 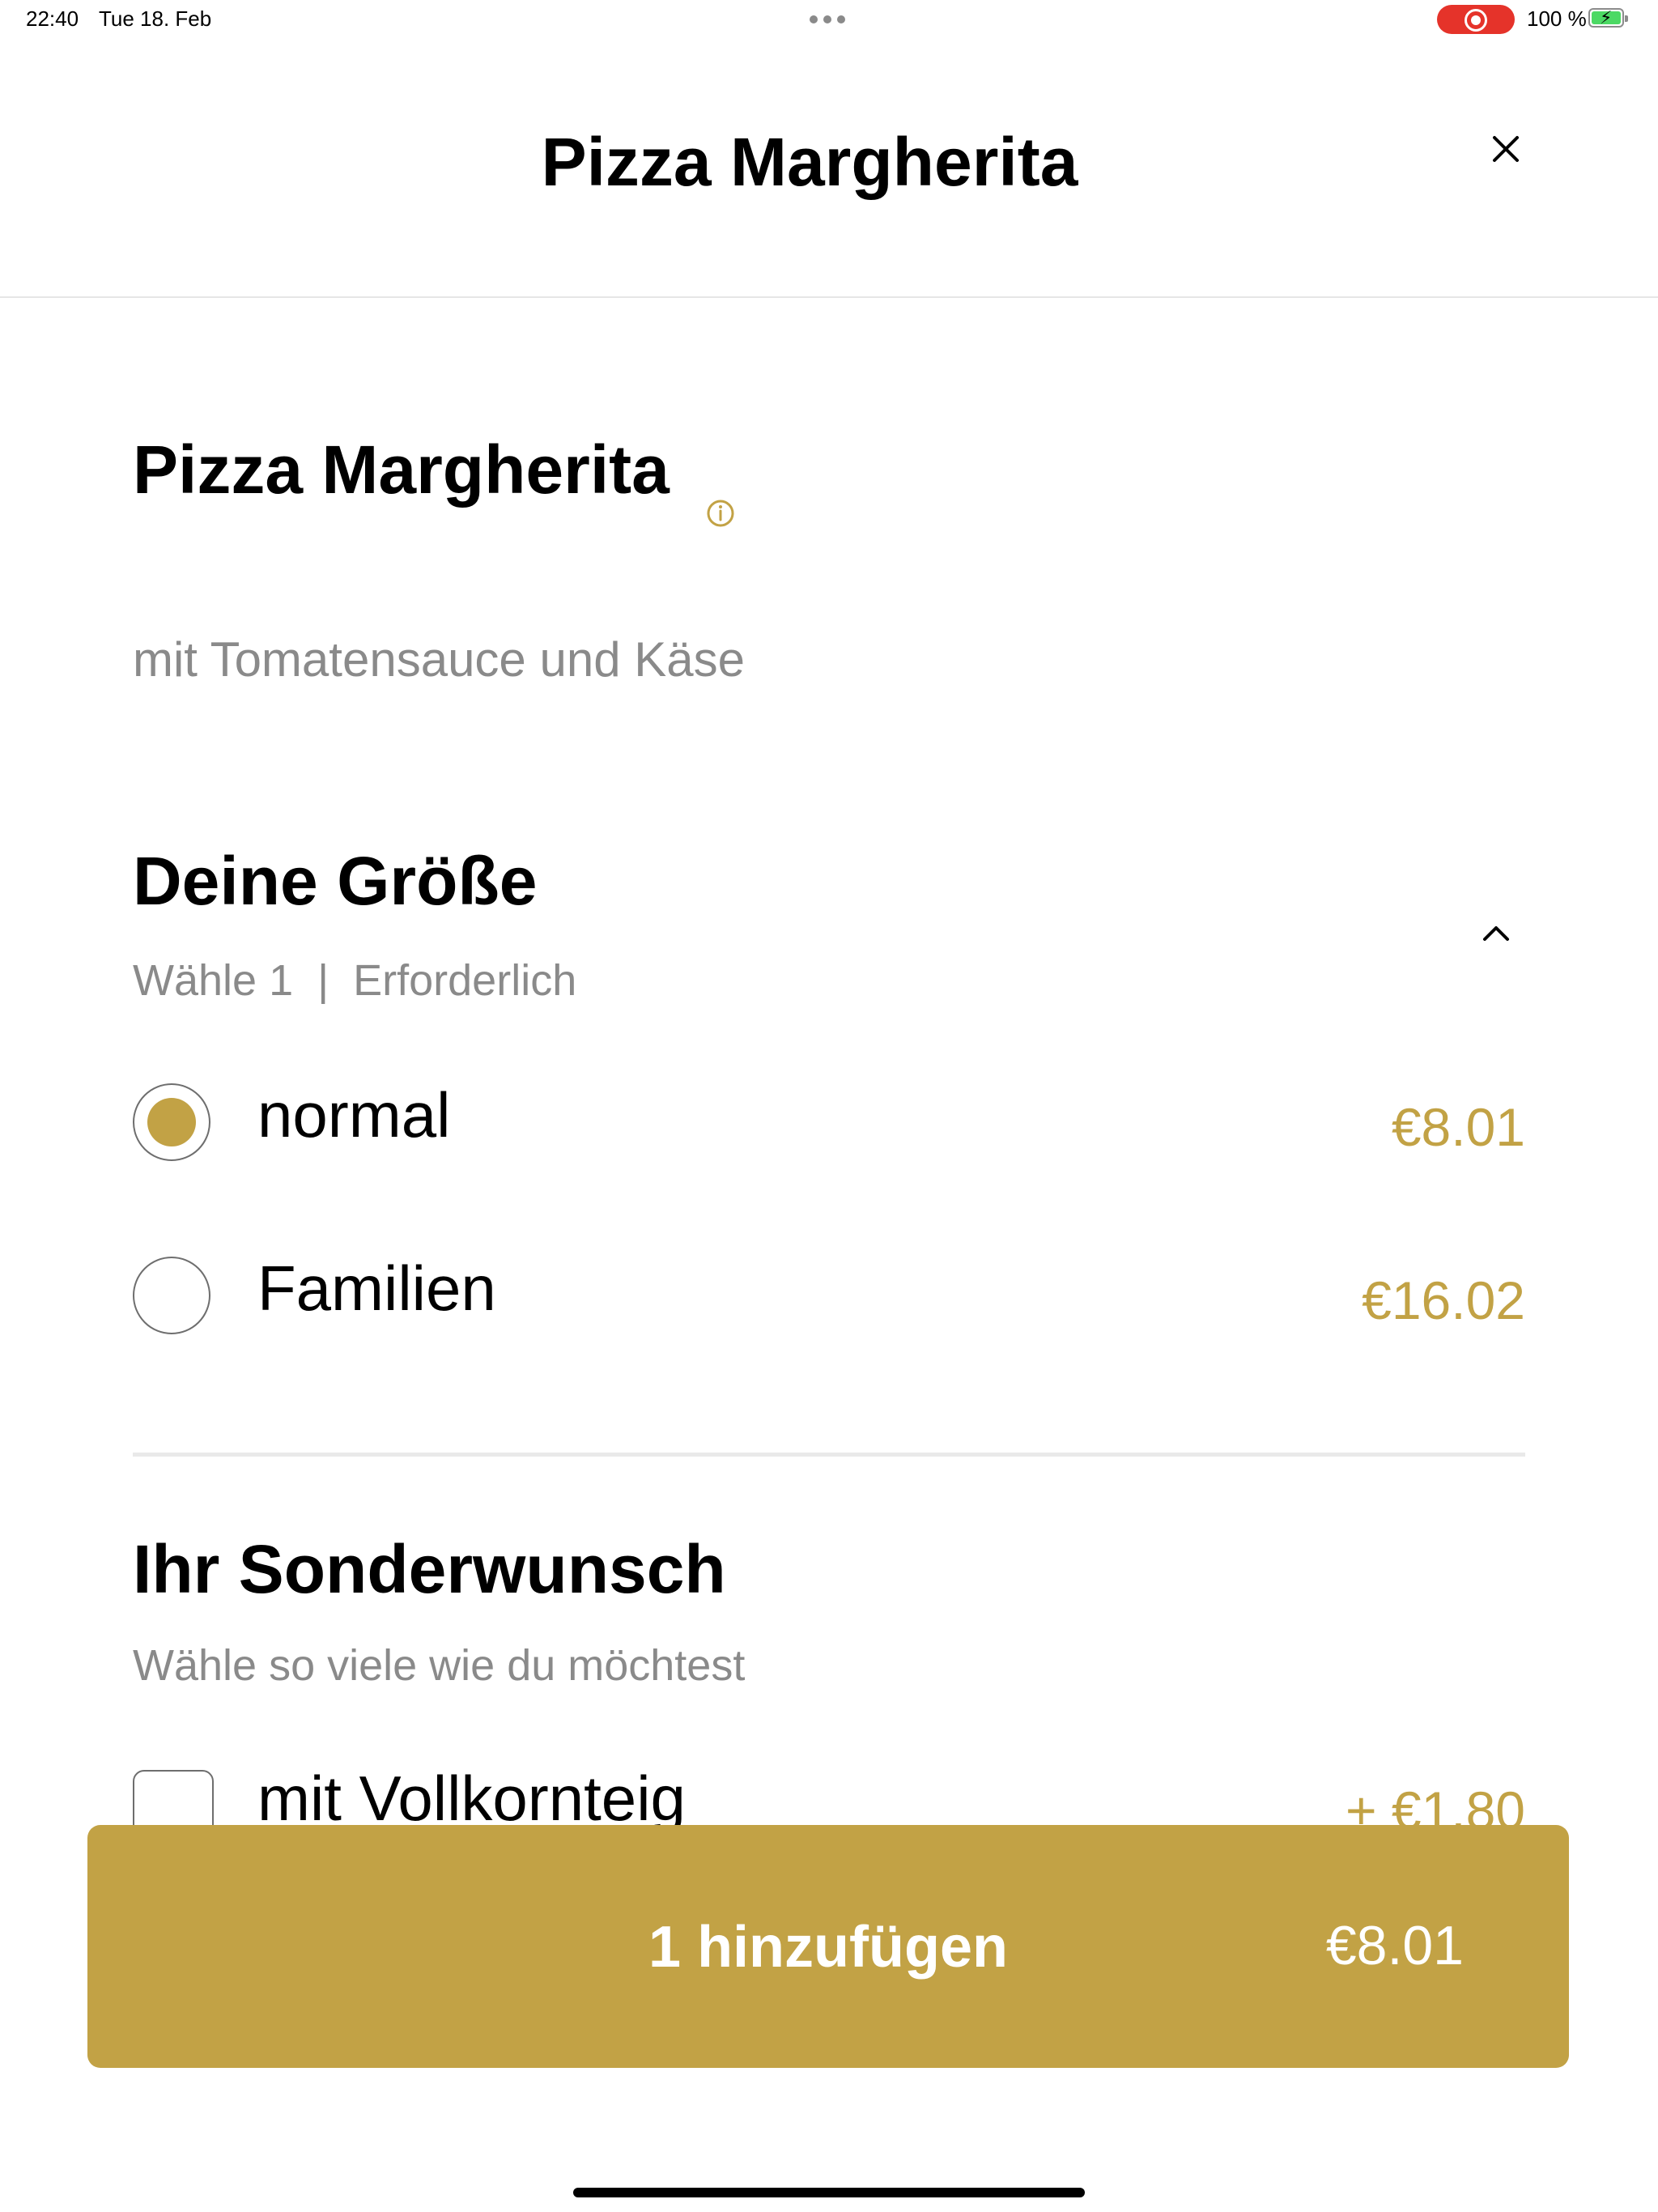 I want to click on collapse-section-button, so click(x=1496, y=933).